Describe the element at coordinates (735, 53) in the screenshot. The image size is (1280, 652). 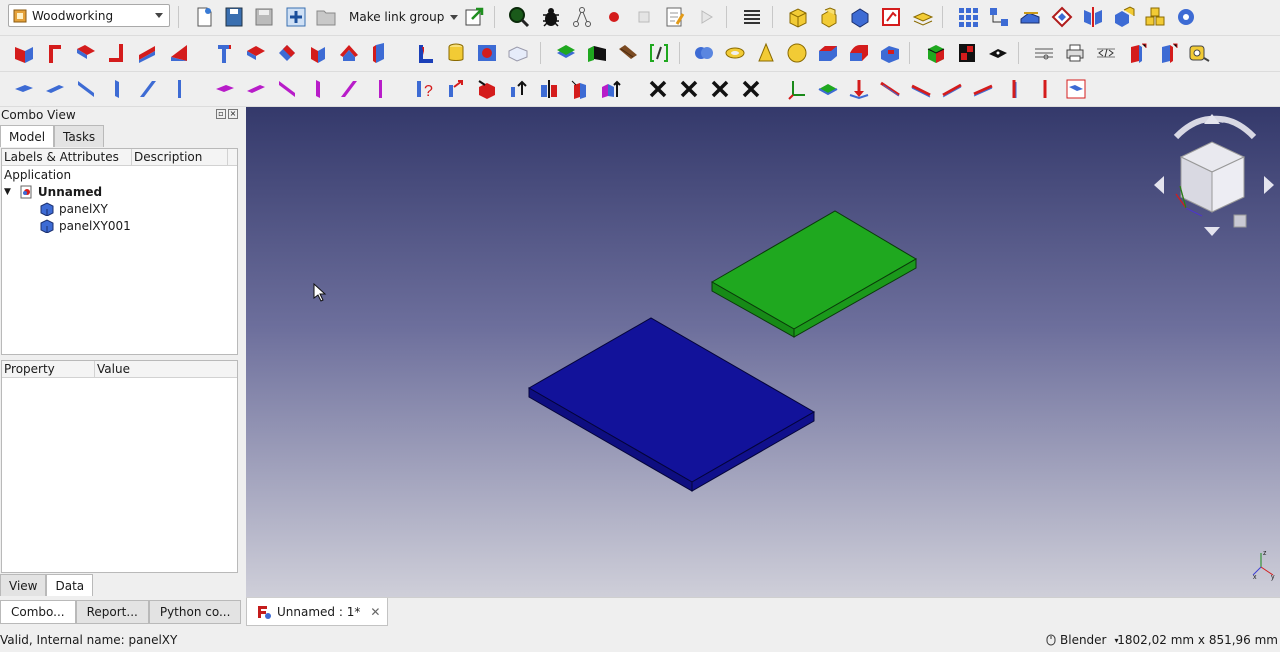
I see `torus-button` at that location.